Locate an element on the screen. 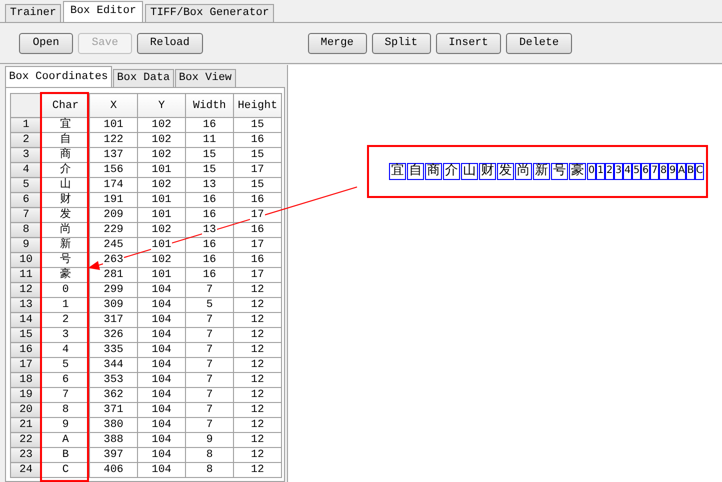 The height and width of the screenshot is (482, 722). table-cell: 发 is located at coordinates (65, 215).